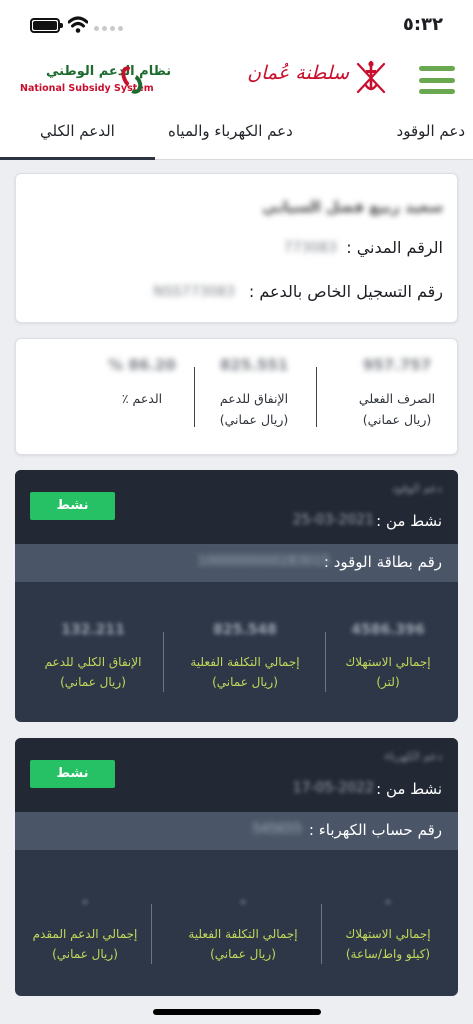 This screenshot has width=473, height=1024. What do you see at coordinates (254, 384) in the screenshot?
I see `stat-subsidy-spend: 825.551 الإنفاق للدعم (ريال عماني)` at bounding box center [254, 384].